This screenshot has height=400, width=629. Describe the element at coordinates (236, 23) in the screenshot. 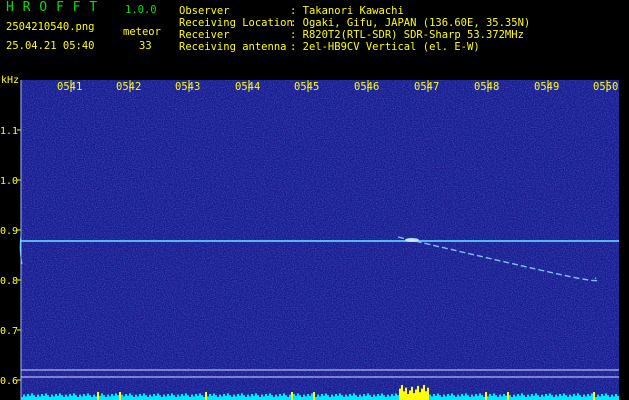

I see `location-key: Receiving Location` at that location.